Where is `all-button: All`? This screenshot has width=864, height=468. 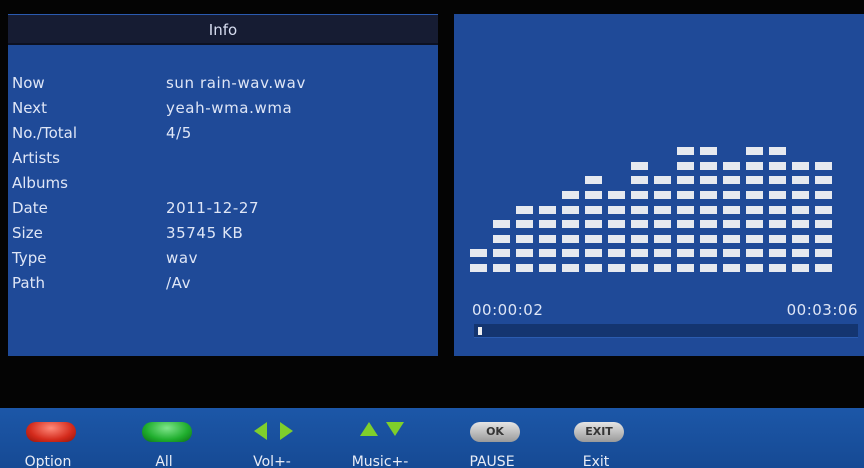 all-button: All is located at coordinates (164, 444).